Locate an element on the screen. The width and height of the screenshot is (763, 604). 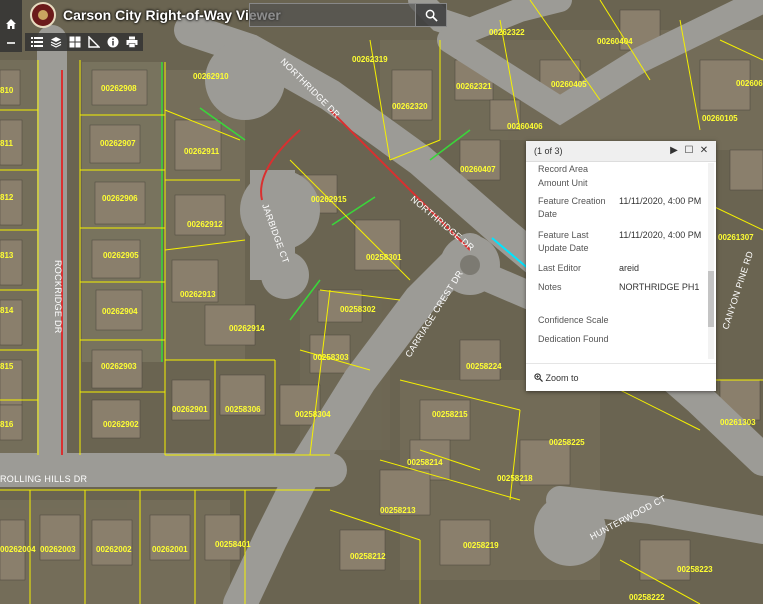
parcel-label: 00262912 is located at coordinates (205, 224).